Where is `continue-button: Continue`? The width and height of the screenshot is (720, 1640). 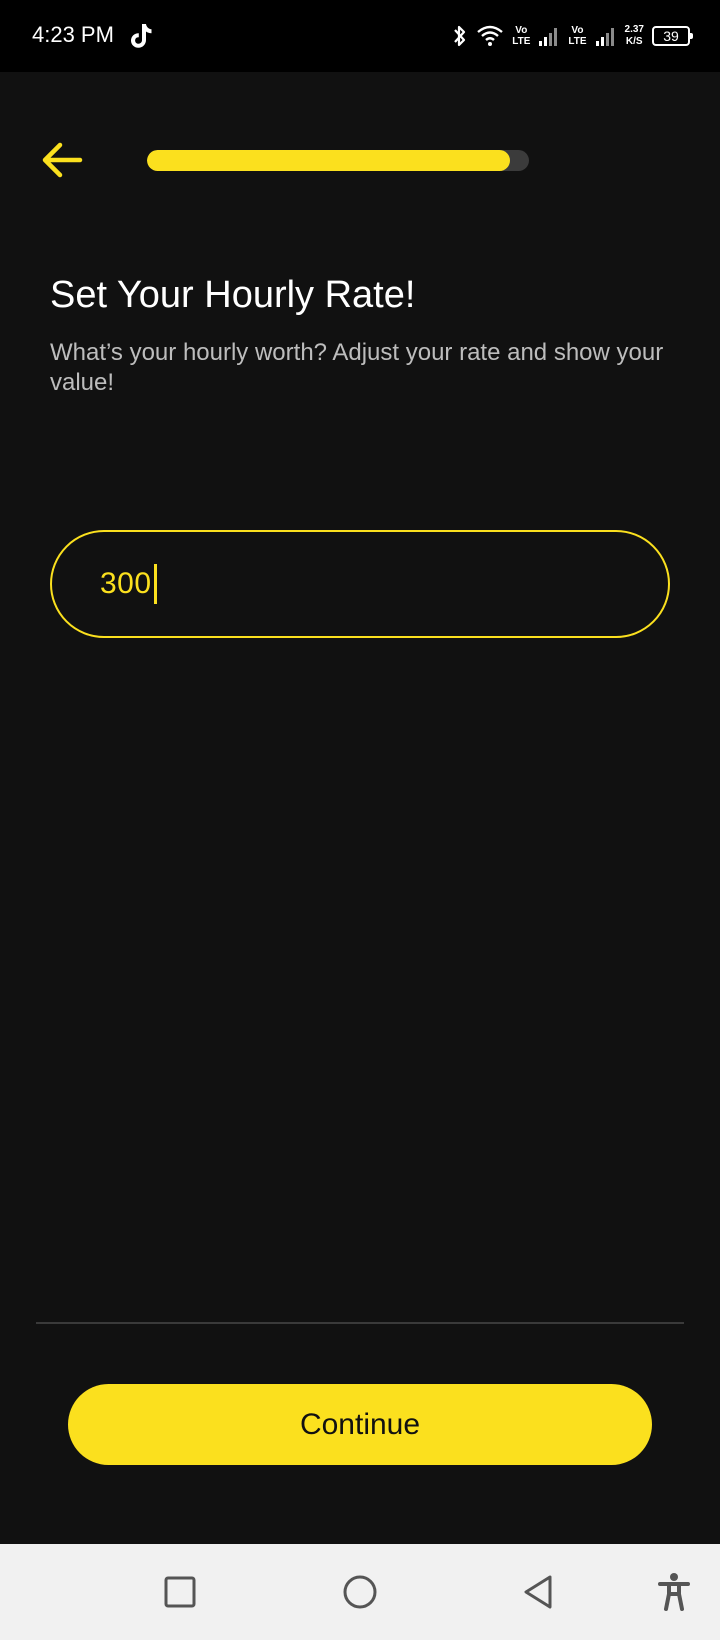
continue-button: Continue is located at coordinates (360, 1424).